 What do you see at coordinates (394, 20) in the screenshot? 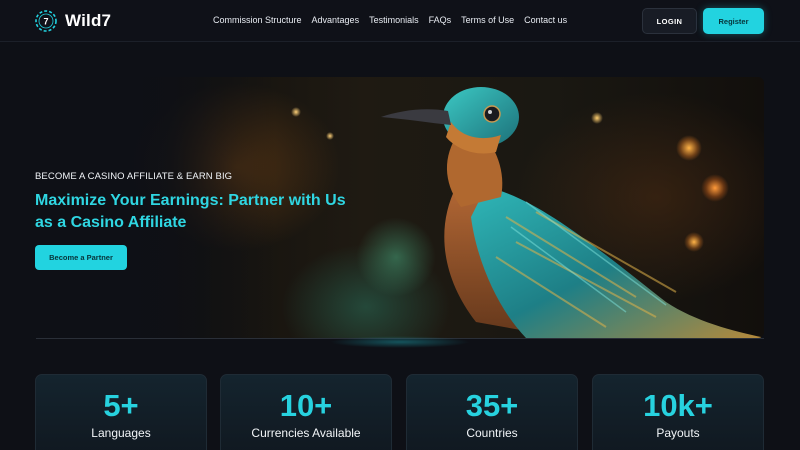
I see `nav-link-testimonials: Testimonials` at bounding box center [394, 20].